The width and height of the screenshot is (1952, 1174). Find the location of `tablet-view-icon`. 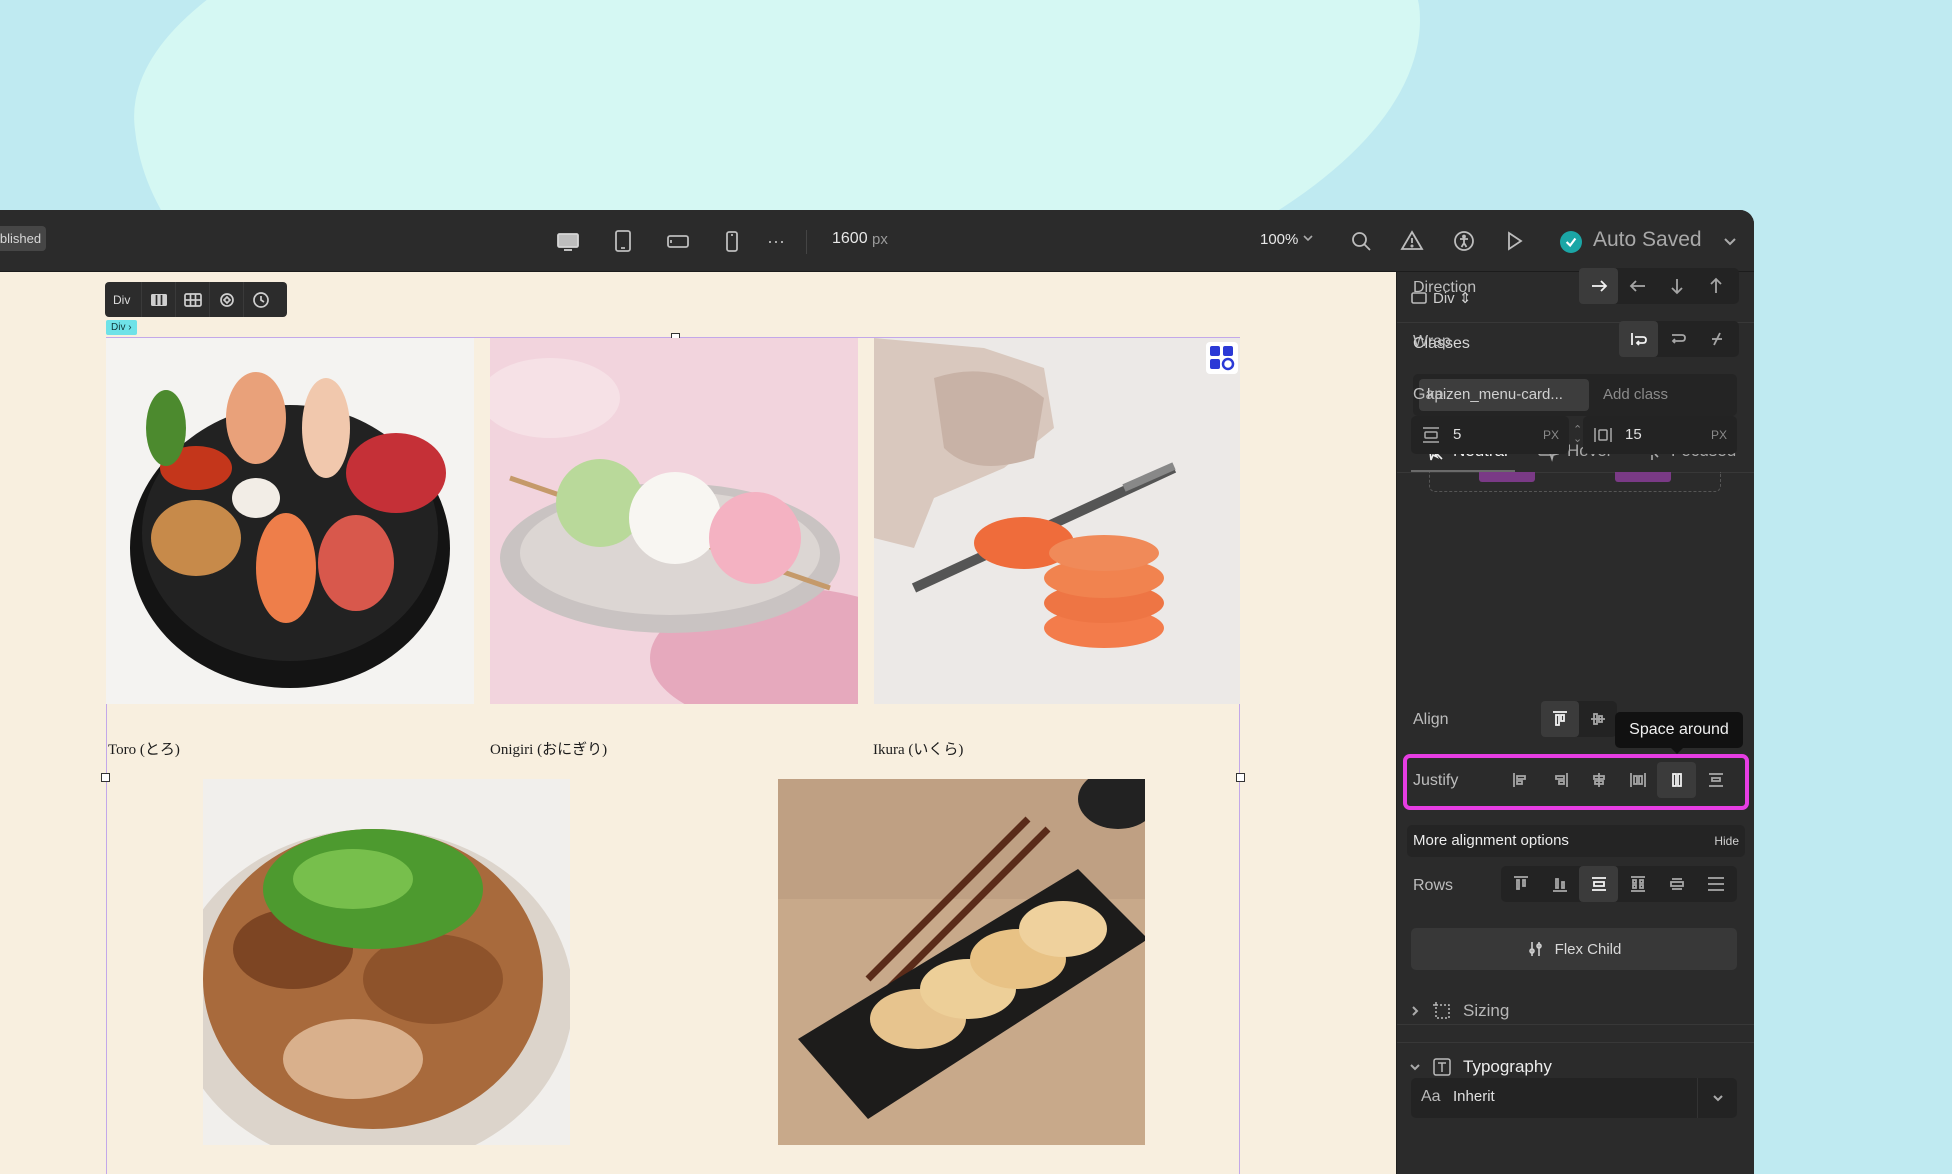

tablet-view-icon is located at coordinates (623, 241).